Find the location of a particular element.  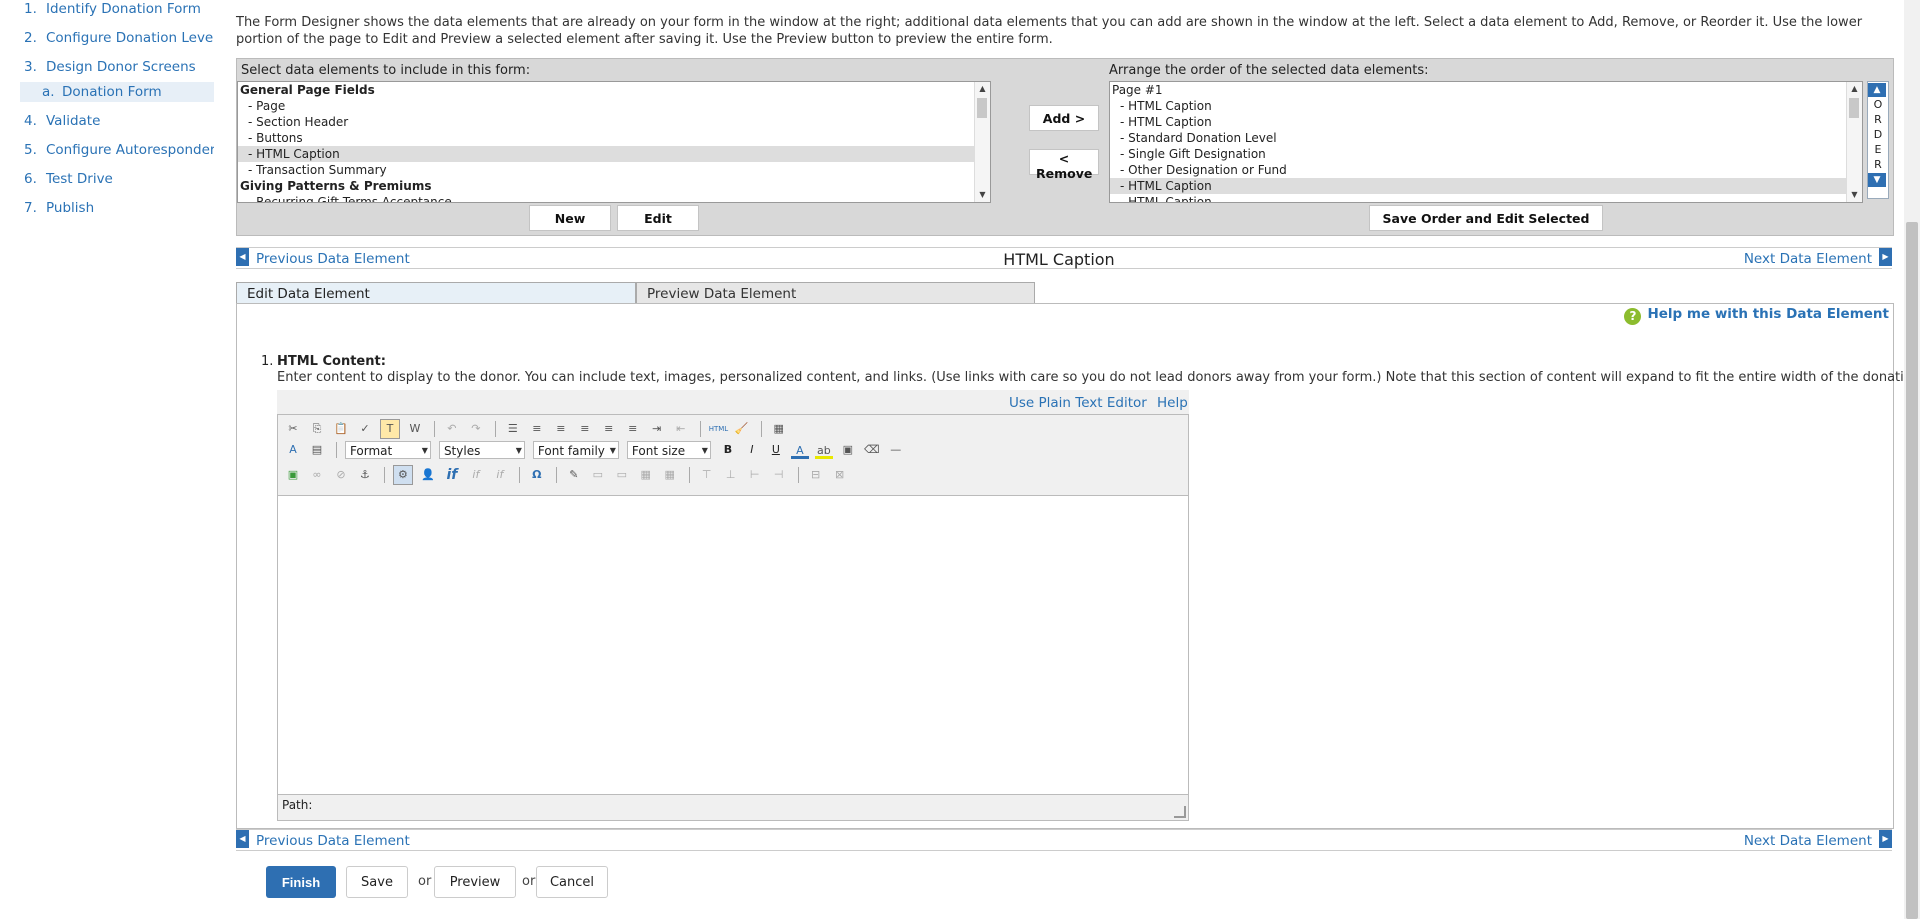

list-item: - Buttons is located at coordinates (614, 138).